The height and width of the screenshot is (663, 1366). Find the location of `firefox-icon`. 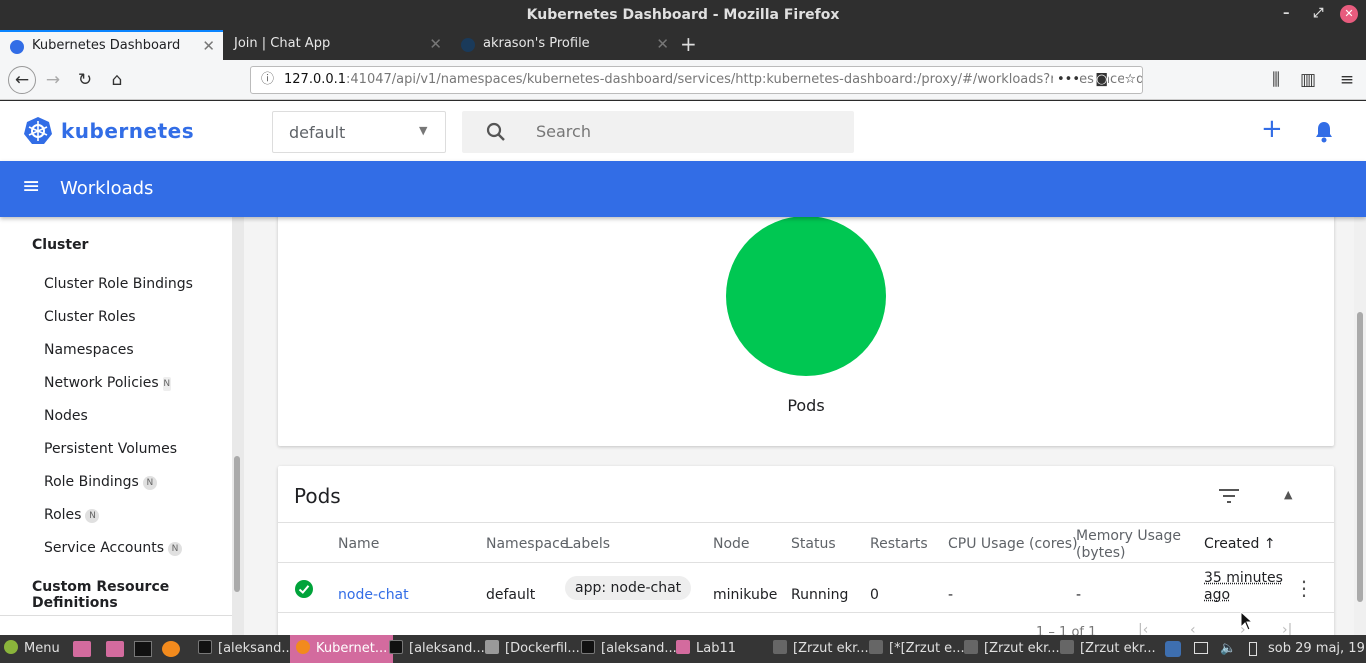

firefox-icon is located at coordinates (171, 649).